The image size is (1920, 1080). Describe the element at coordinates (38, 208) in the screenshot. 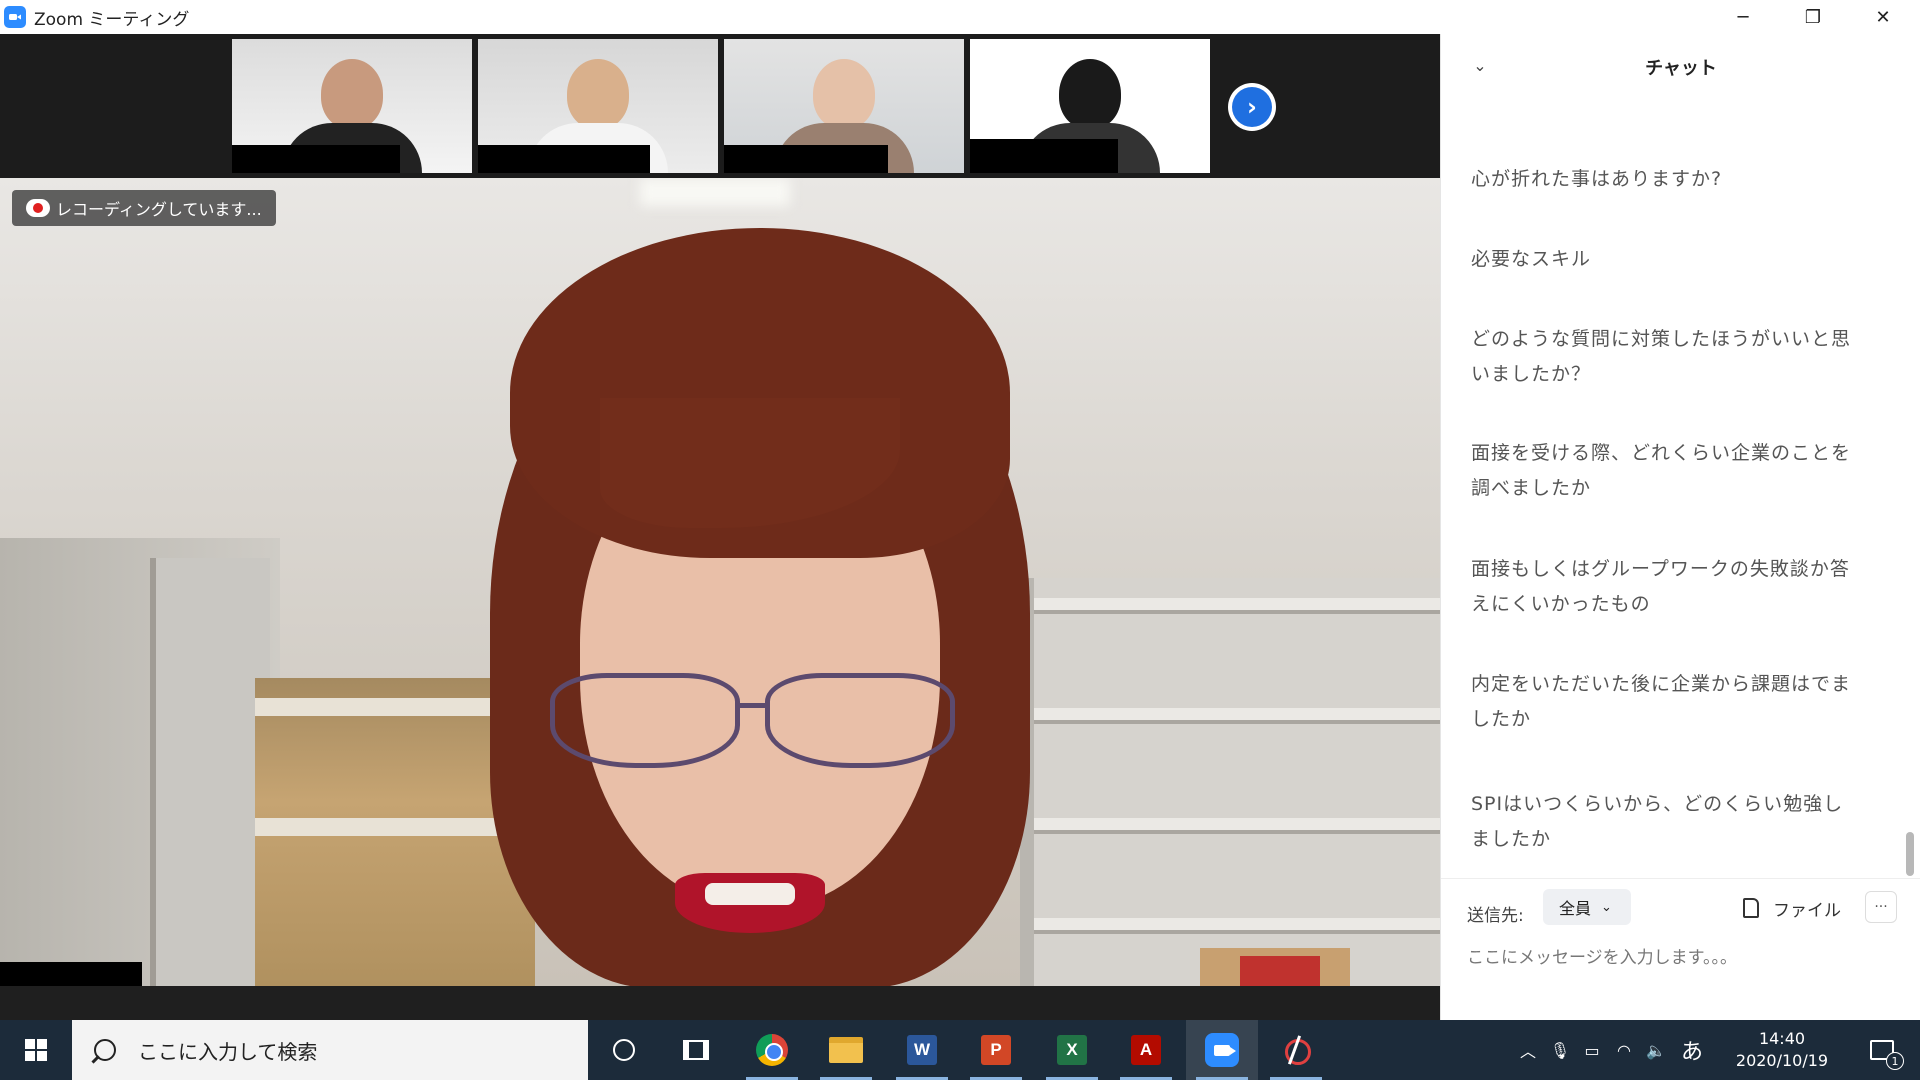

I see `cloud-recording-icon` at that location.